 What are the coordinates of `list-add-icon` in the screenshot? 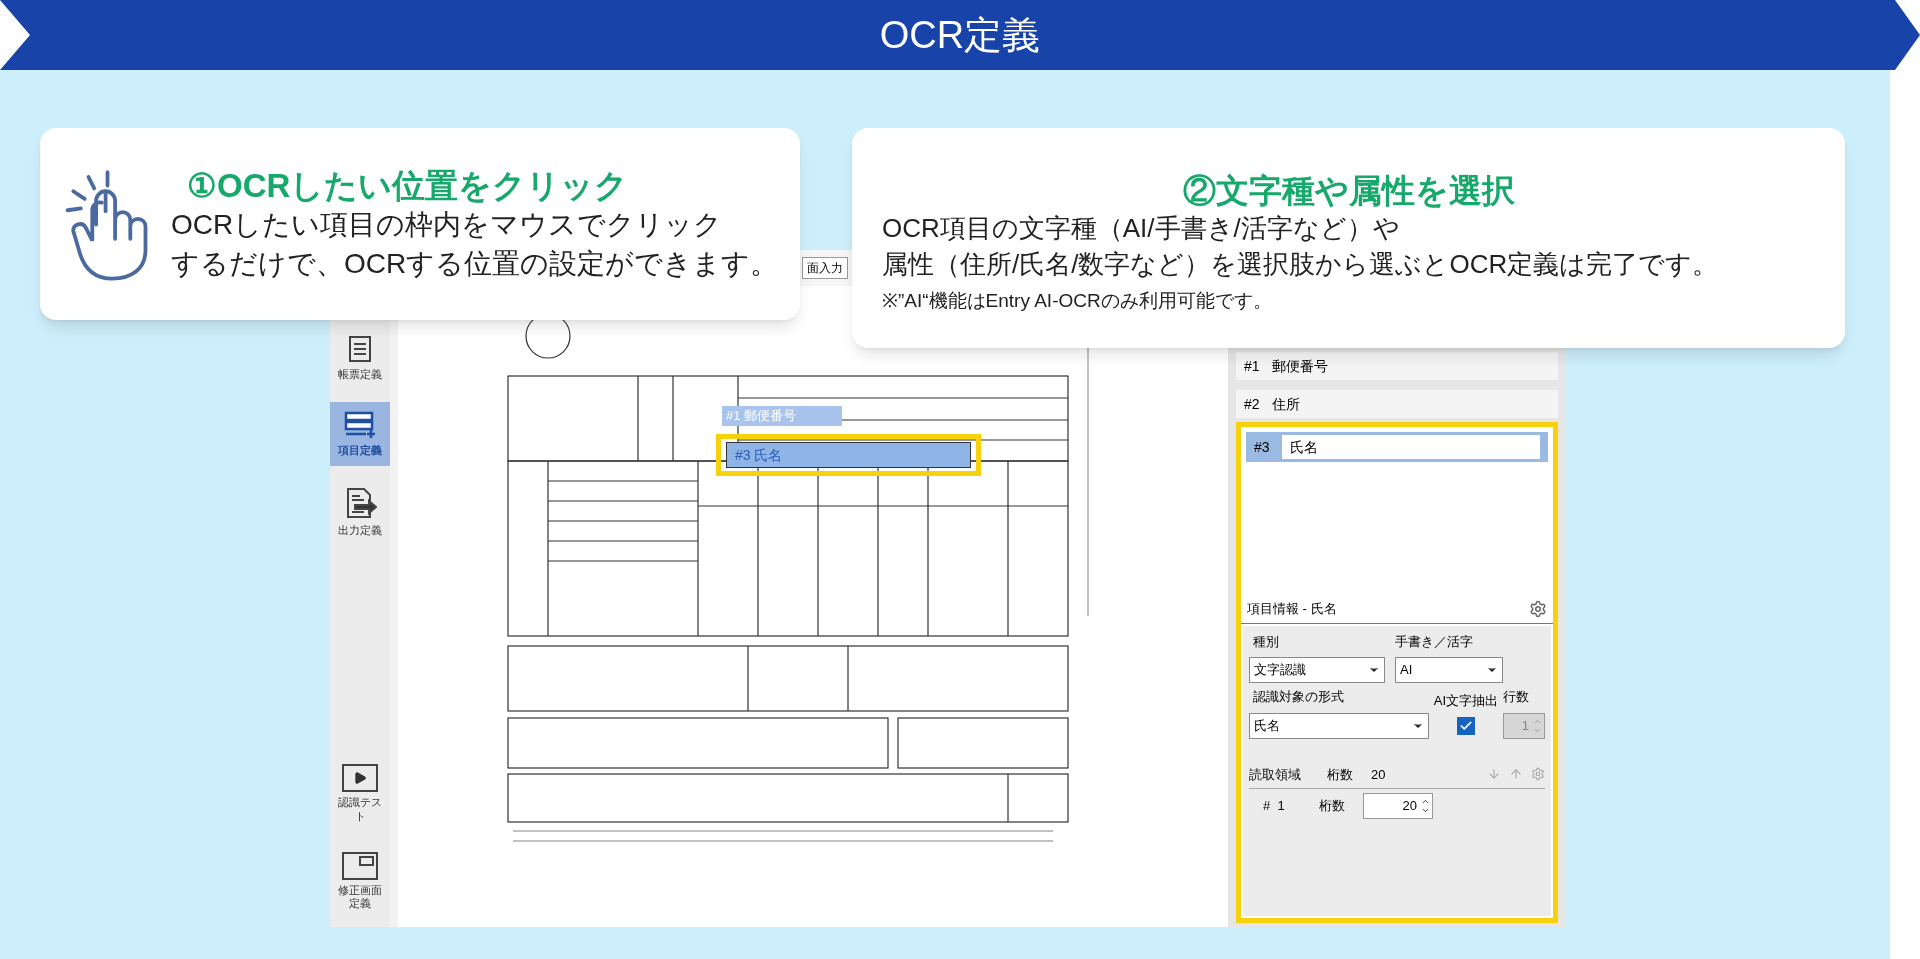 It's located at (360, 424).